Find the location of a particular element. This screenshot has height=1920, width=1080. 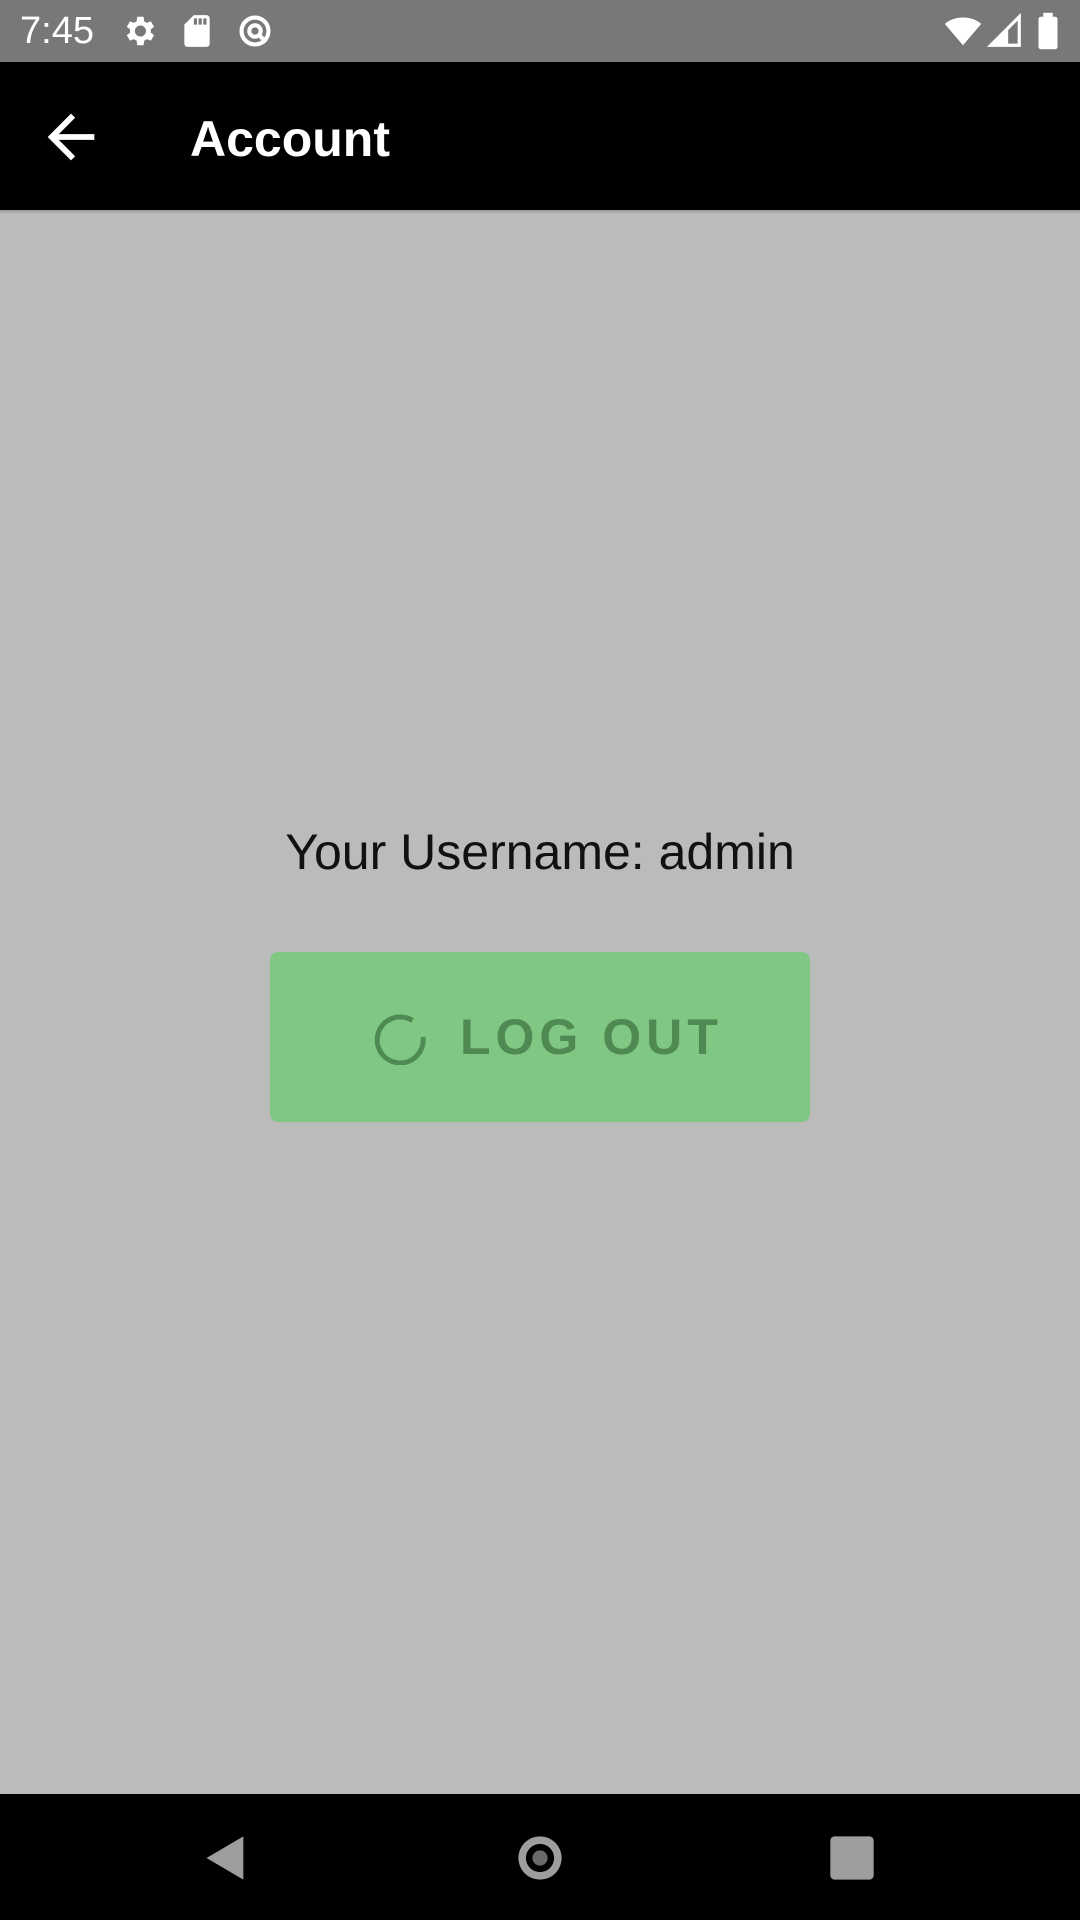

loading-spinner-icon is located at coordinates (400, 1037).